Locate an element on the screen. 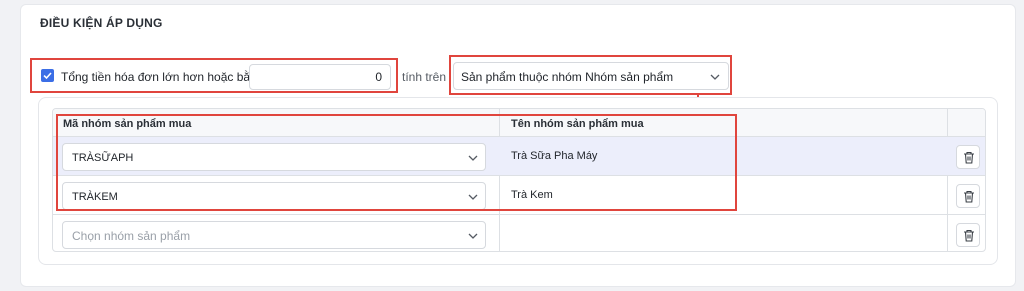  section-title: ĐIỀU KIỆN ÁP DỤNG is located at coordinates (101, 23).